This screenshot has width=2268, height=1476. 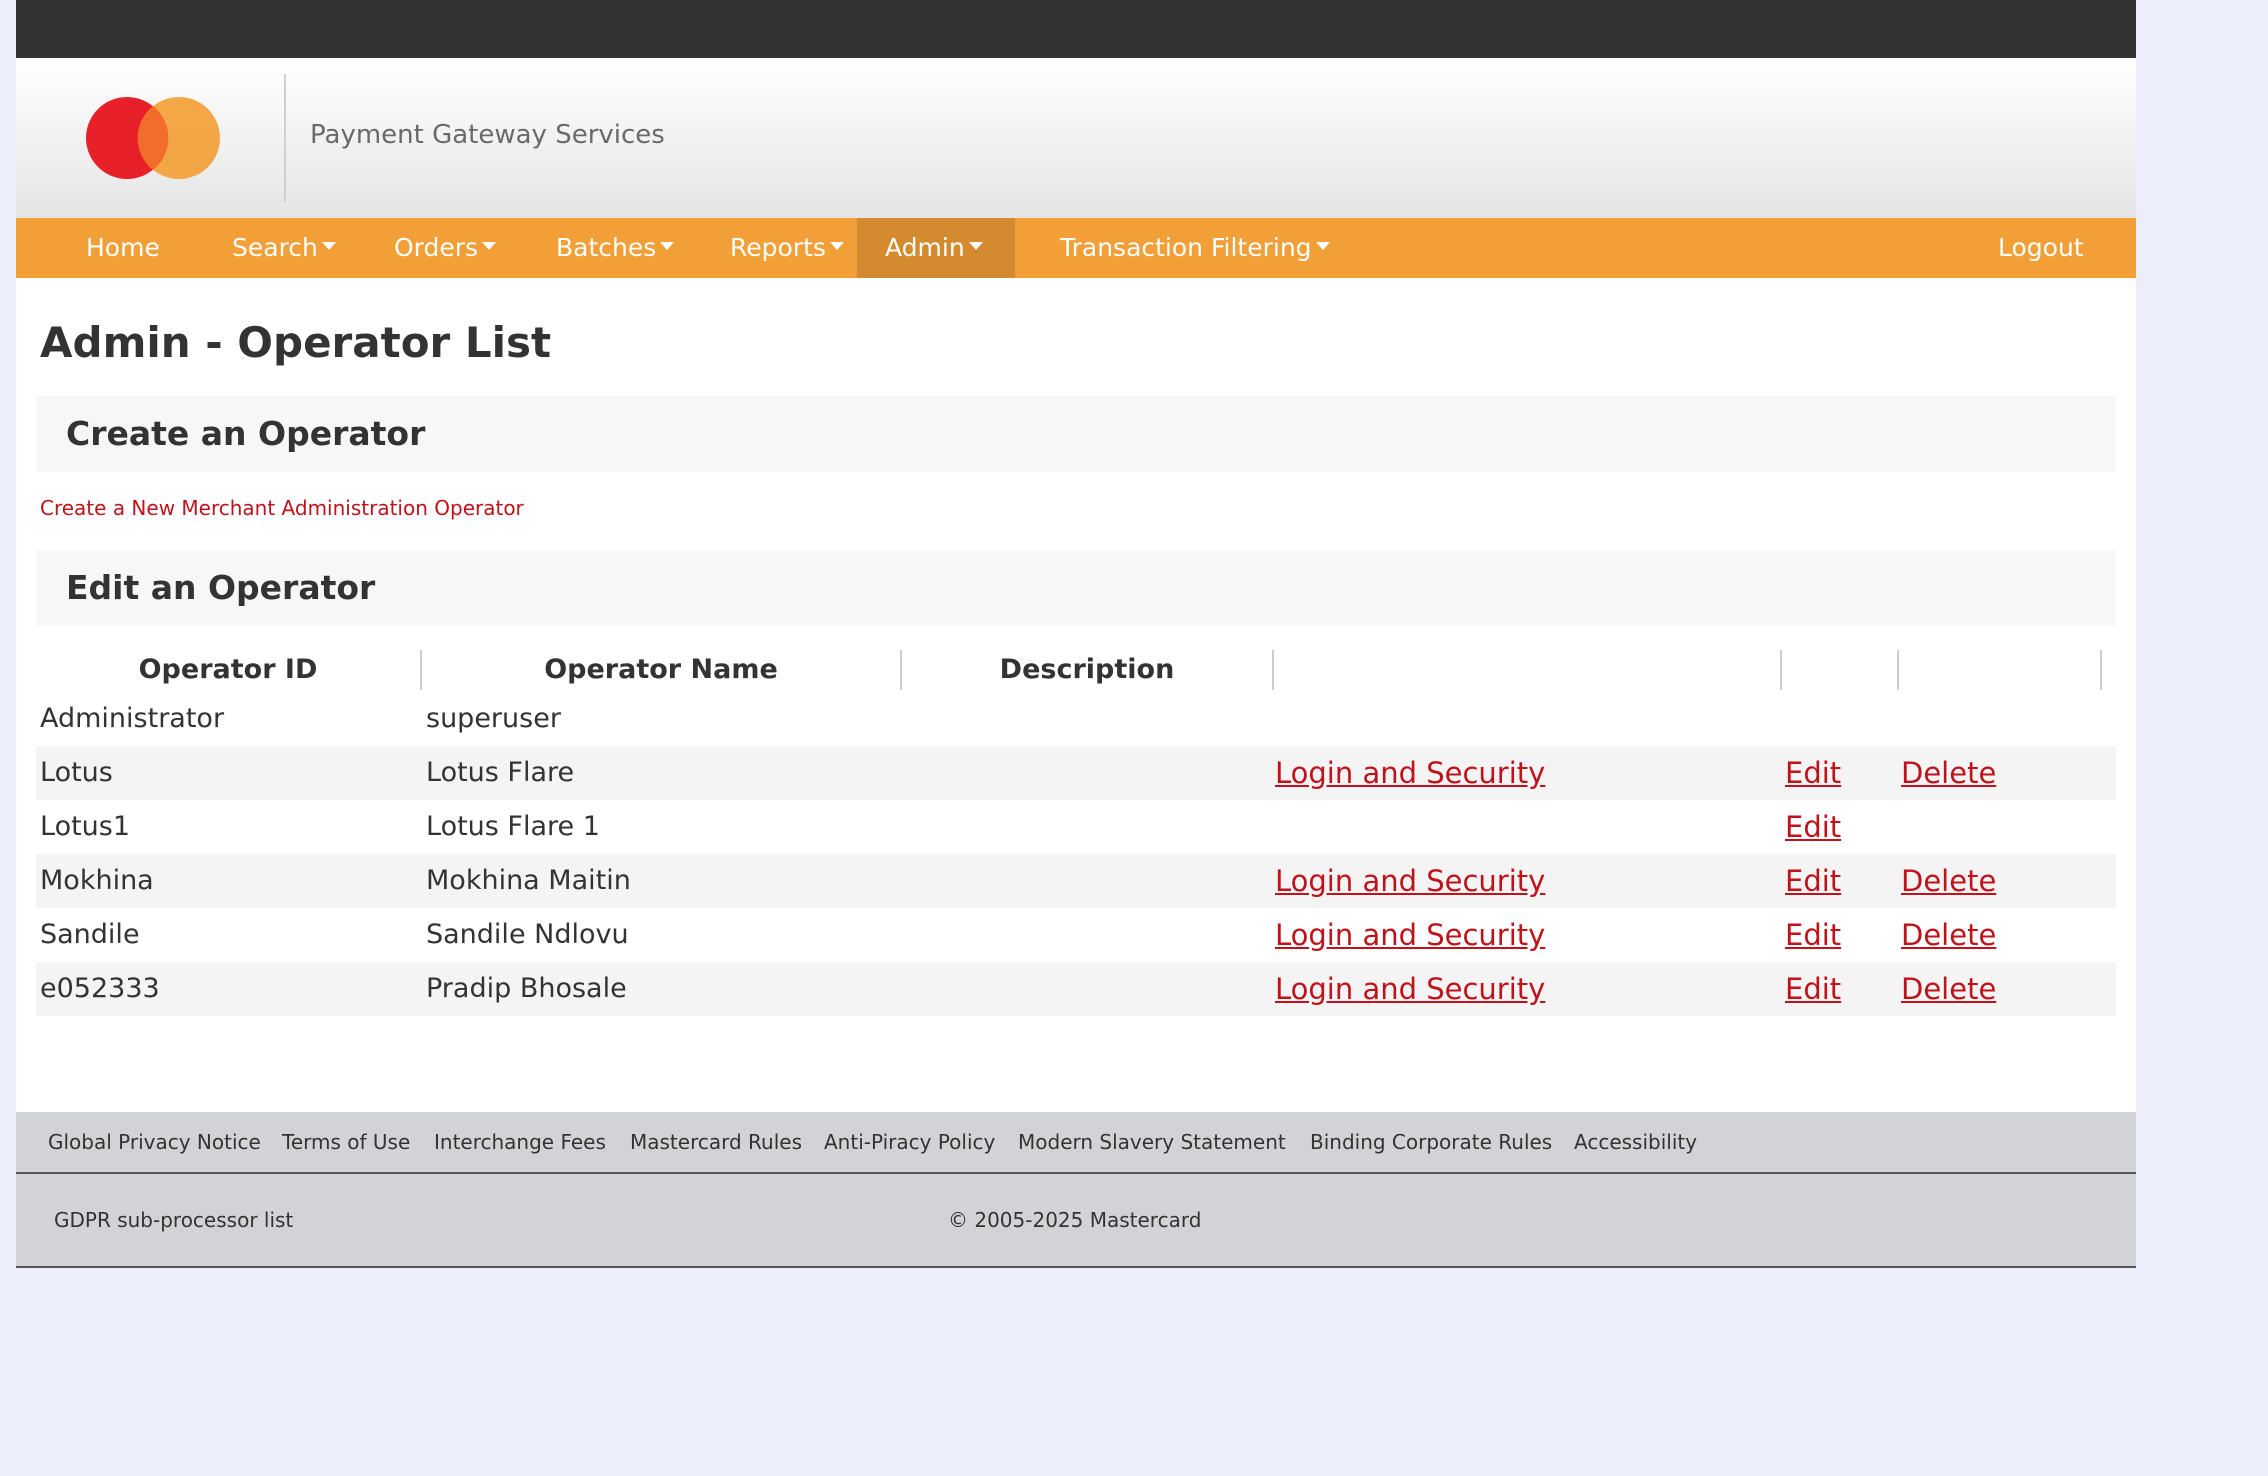 I want to click on footer-link-global-privacy-notice: Global Privacy Notice, so click(x=154, y=1142).